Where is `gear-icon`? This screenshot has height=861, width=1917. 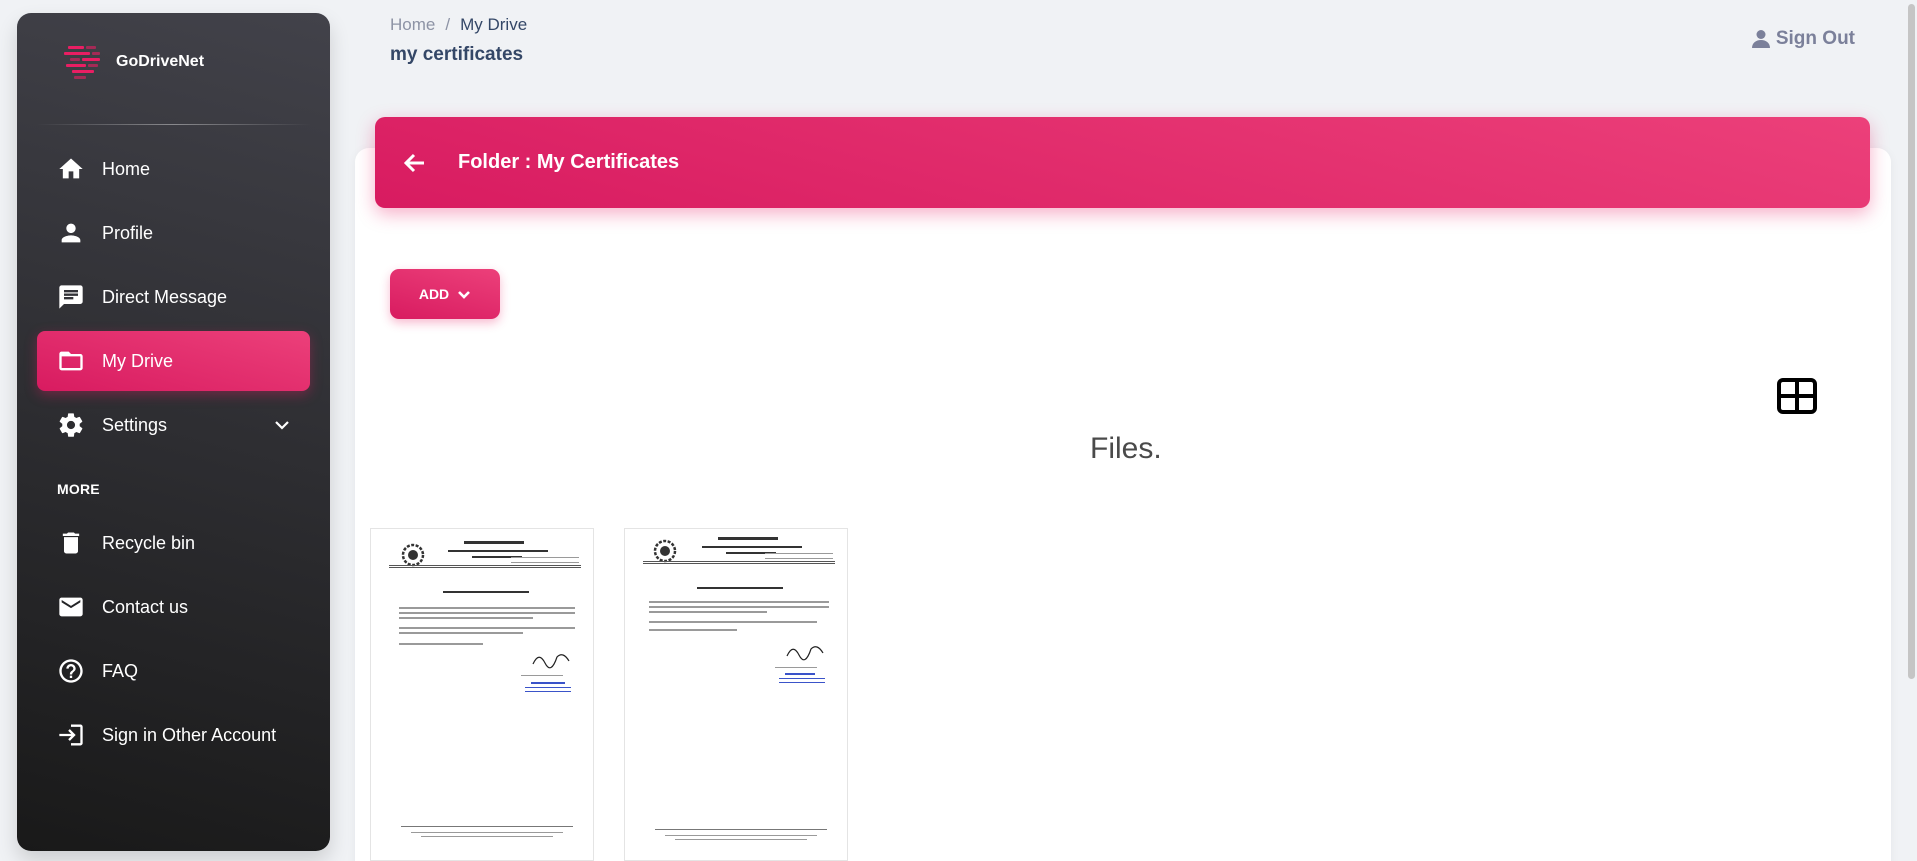
gear-icon is located at coordinates (71, 425).